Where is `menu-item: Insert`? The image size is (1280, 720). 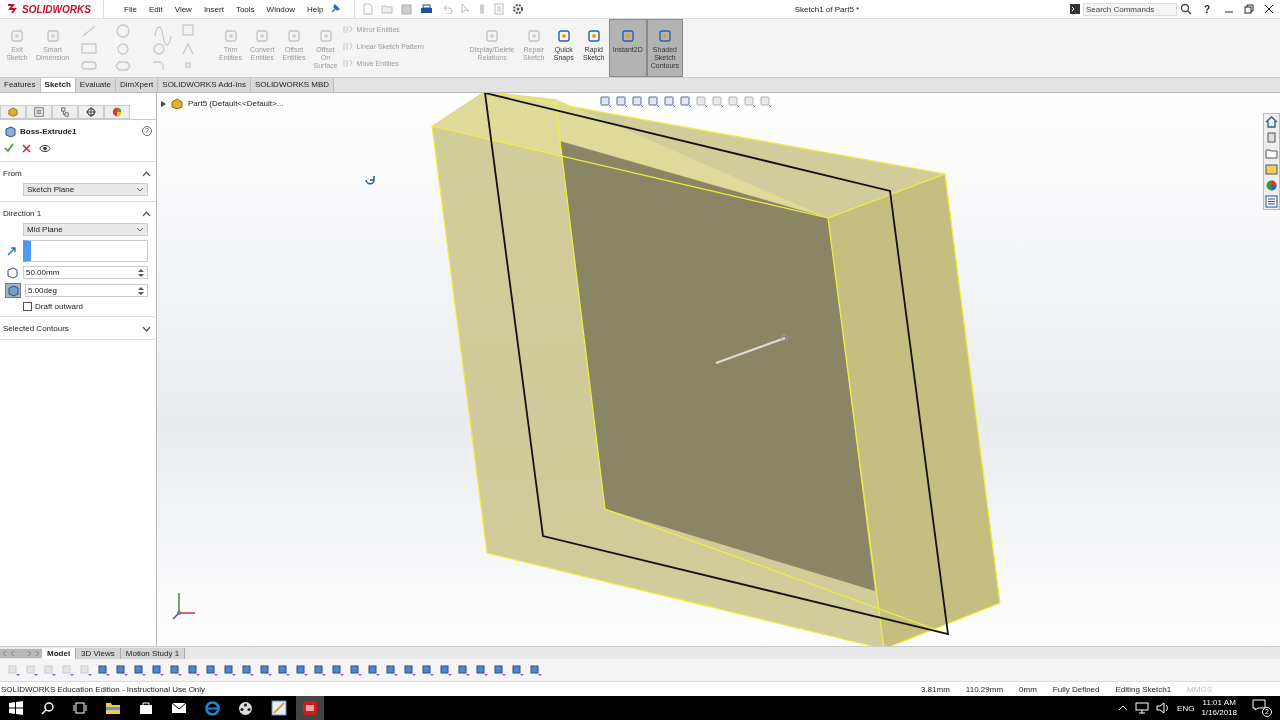
menu-item: Insert is located at coordinates (213, 9).